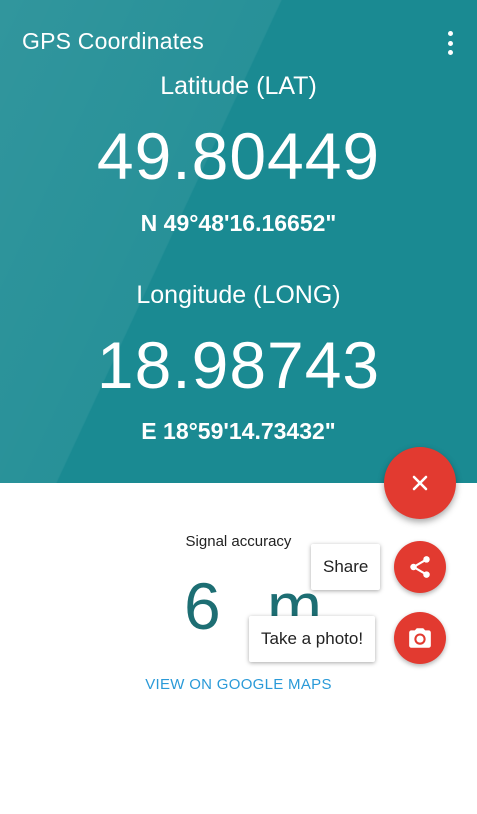 Image resolution: width=477 pixels, height=814 pixels. Describe the element at coordinates (238, 223) in the screenshot. I see `latitude-dms: N 49°48'16.16652"` at that location.